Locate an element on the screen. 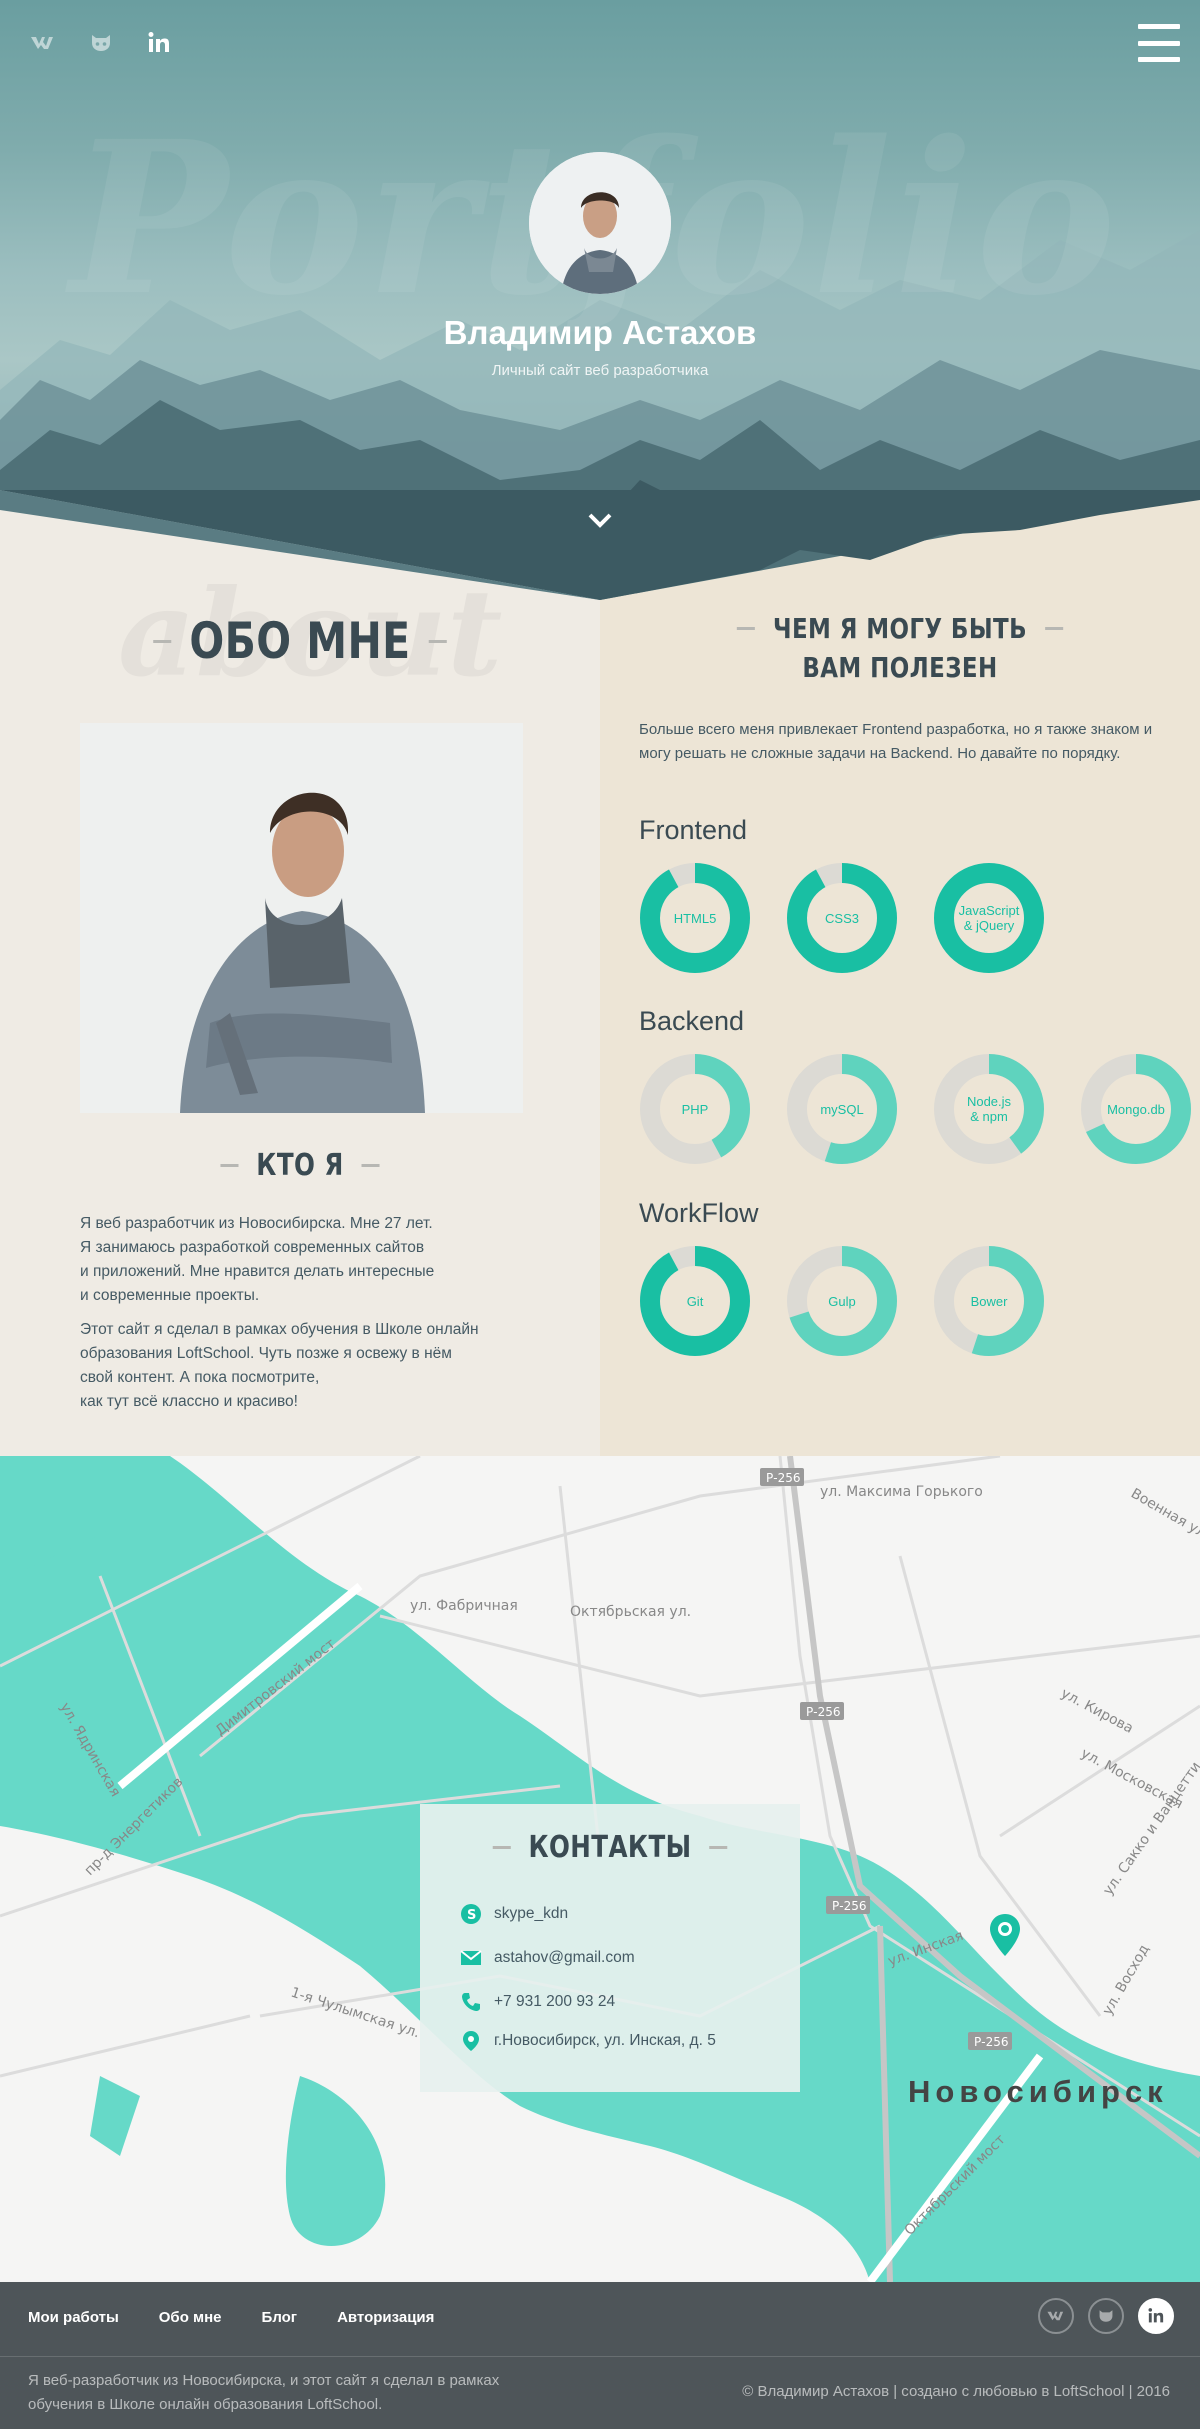 Image resolution: width=1200 pixels, height=2429 pixels. skill-label: JavaScript & jQuery is located at coordinates (989, 918).